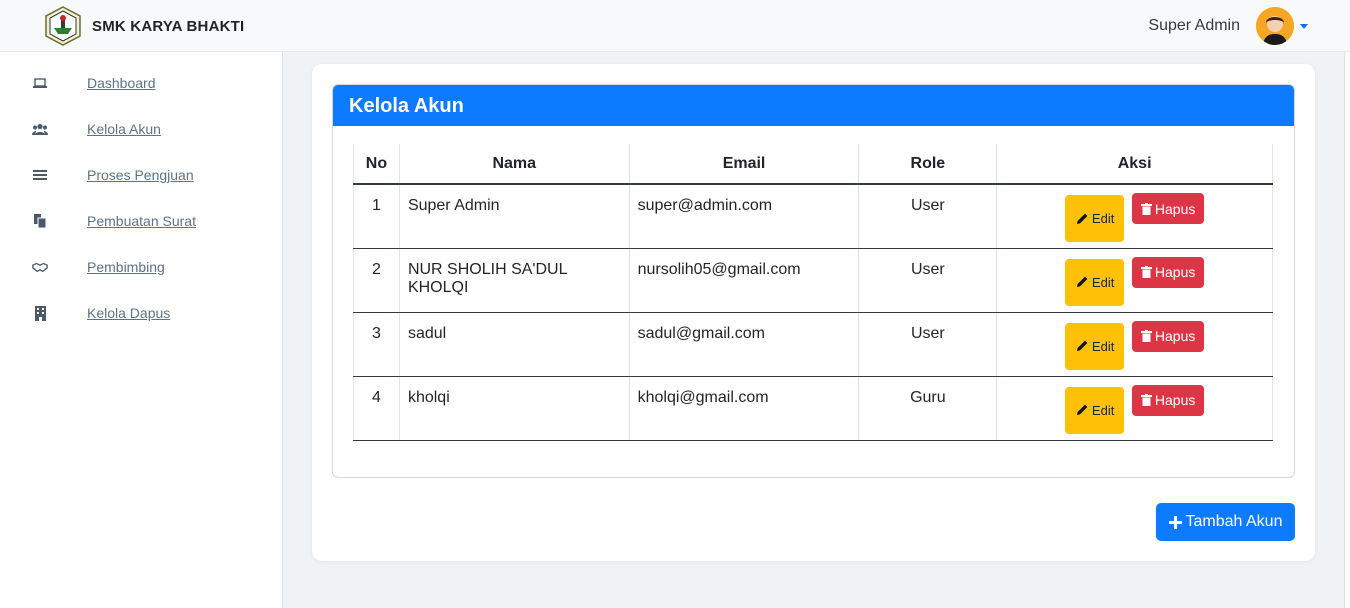  Describe the element at coordinates (376, 408) in the screenshot. I see `row-number: 4` at that location.